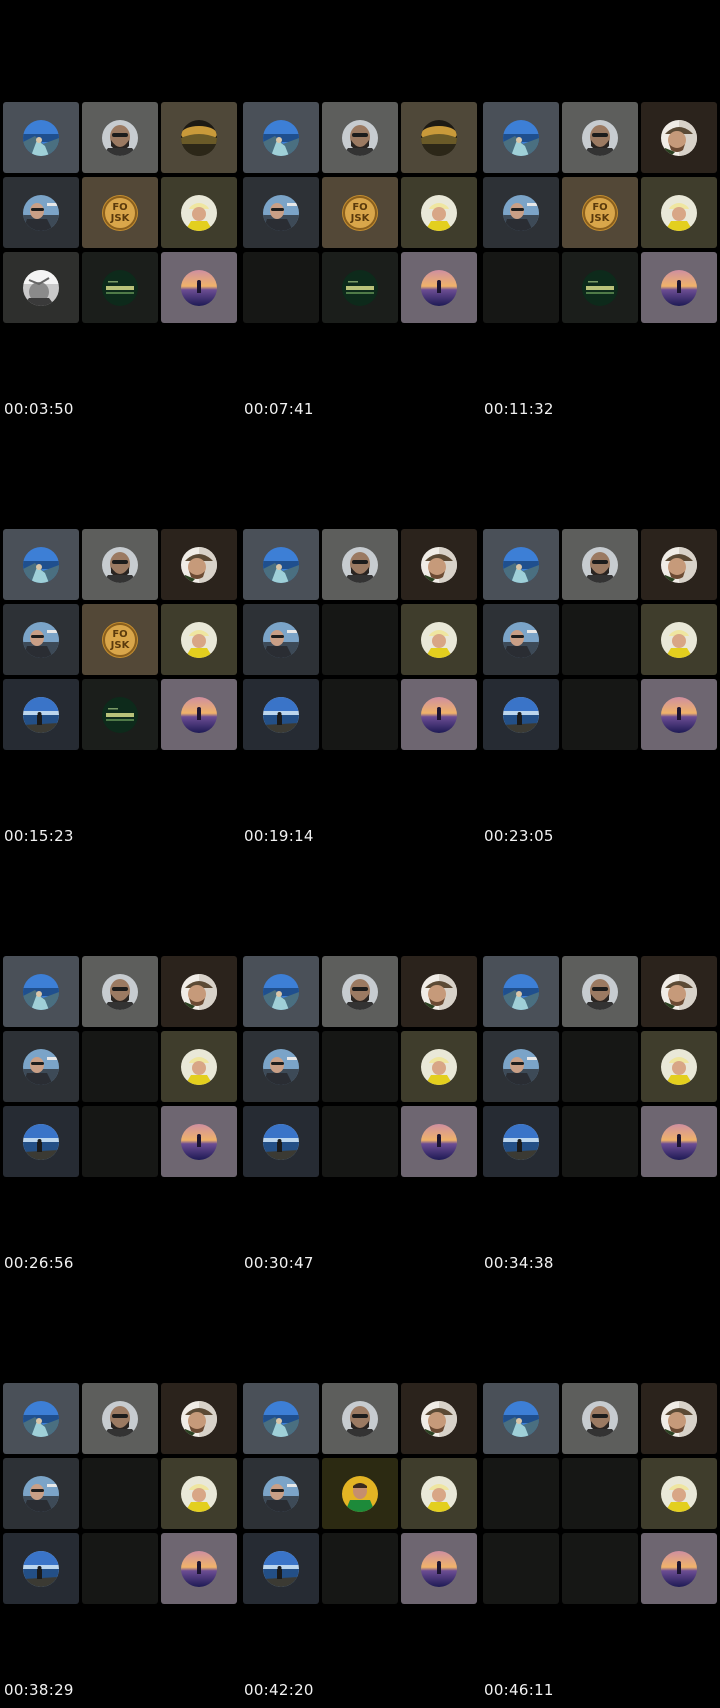 The width and height of the screenshot is (720, 1708). I want to click on logo-text-top: FO, so click(360, 207).